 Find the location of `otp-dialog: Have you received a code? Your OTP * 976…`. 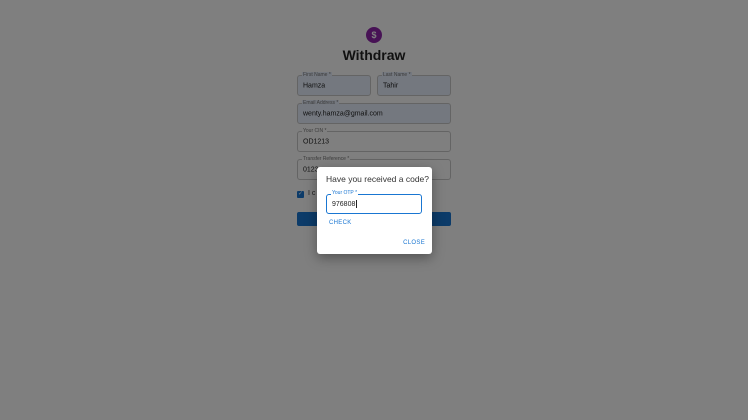

otp-dialog: Have you received a code? Your OTP * 976… is located at coordinates (374, 210).